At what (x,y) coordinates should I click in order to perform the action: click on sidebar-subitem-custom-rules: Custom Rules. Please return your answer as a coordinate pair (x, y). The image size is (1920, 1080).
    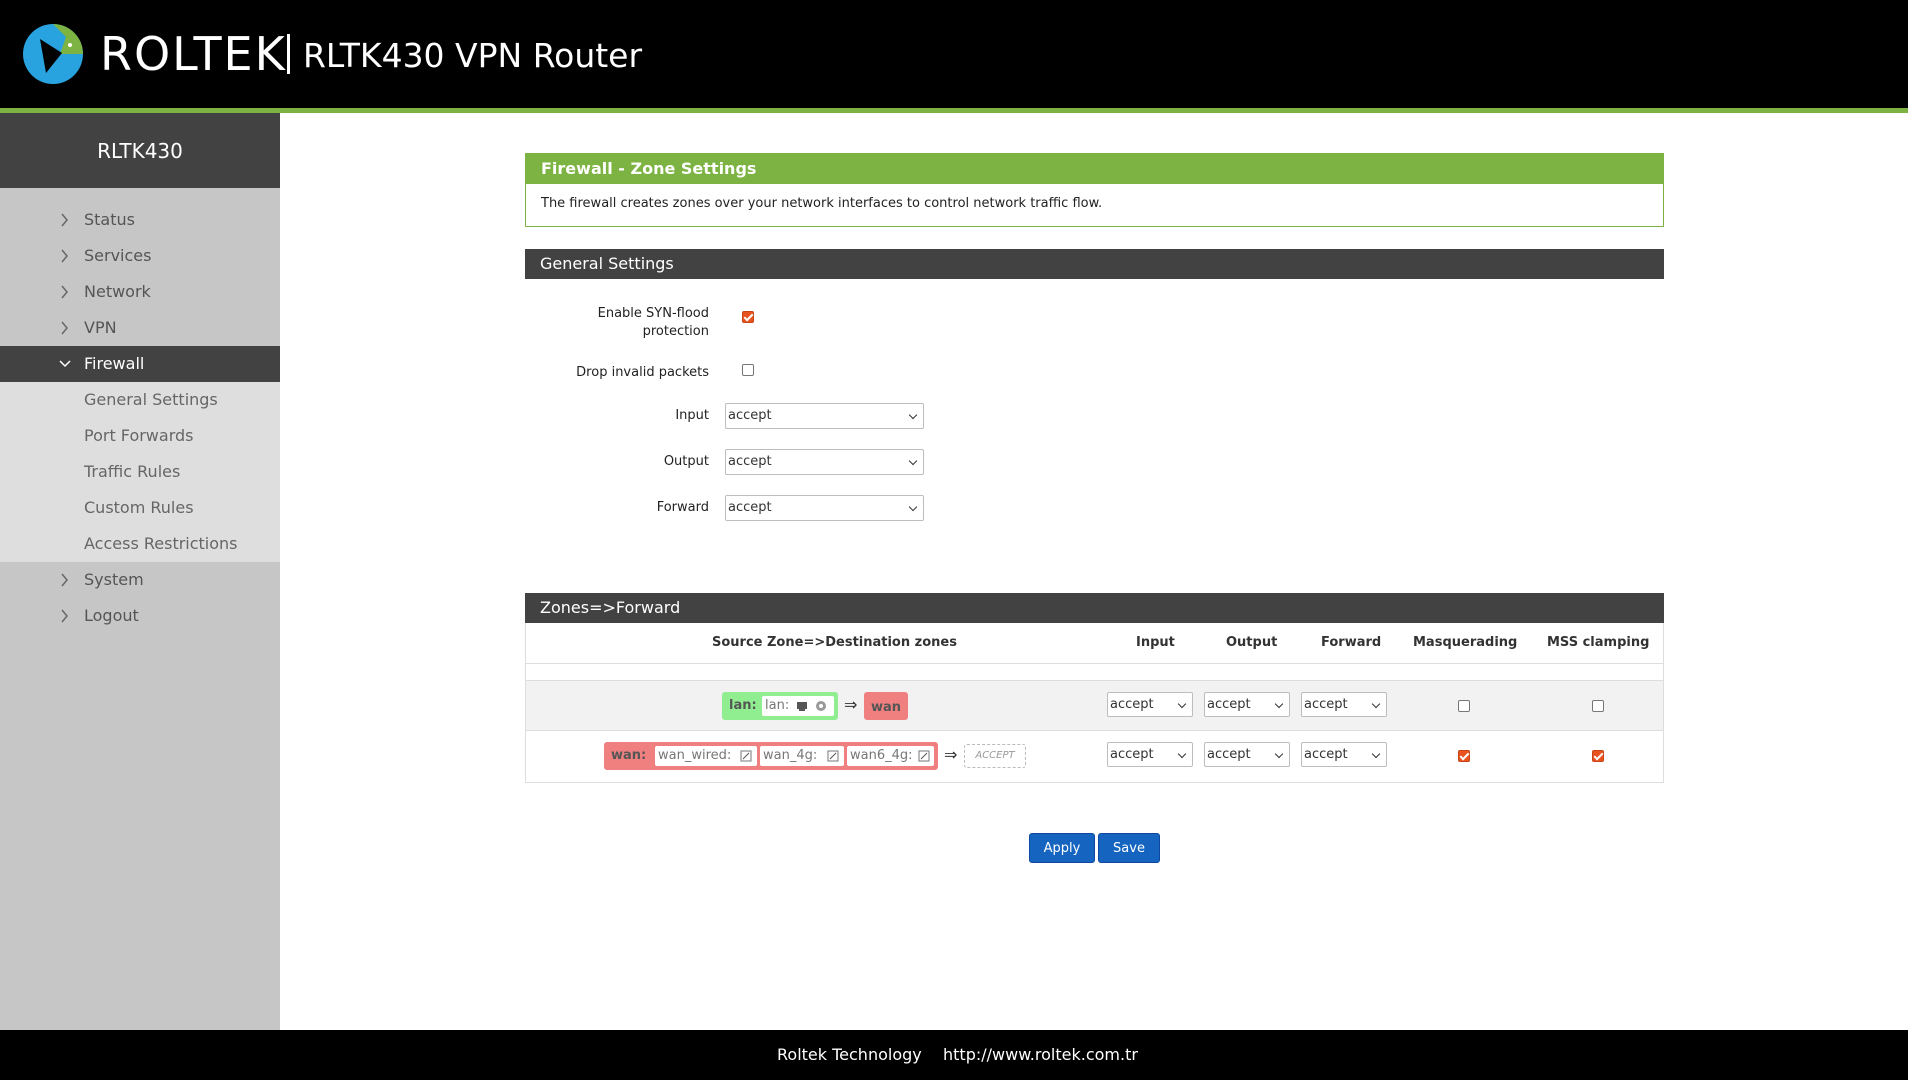
    Looking at the image, I should click on (140, 508).